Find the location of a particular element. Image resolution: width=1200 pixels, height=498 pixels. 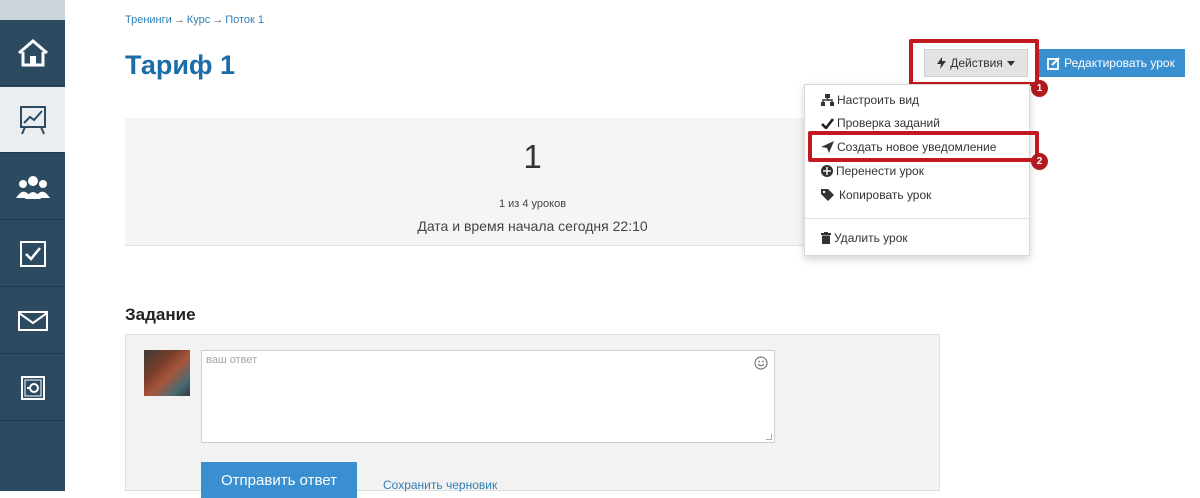

sidebar is located at coordinates (32, 245).